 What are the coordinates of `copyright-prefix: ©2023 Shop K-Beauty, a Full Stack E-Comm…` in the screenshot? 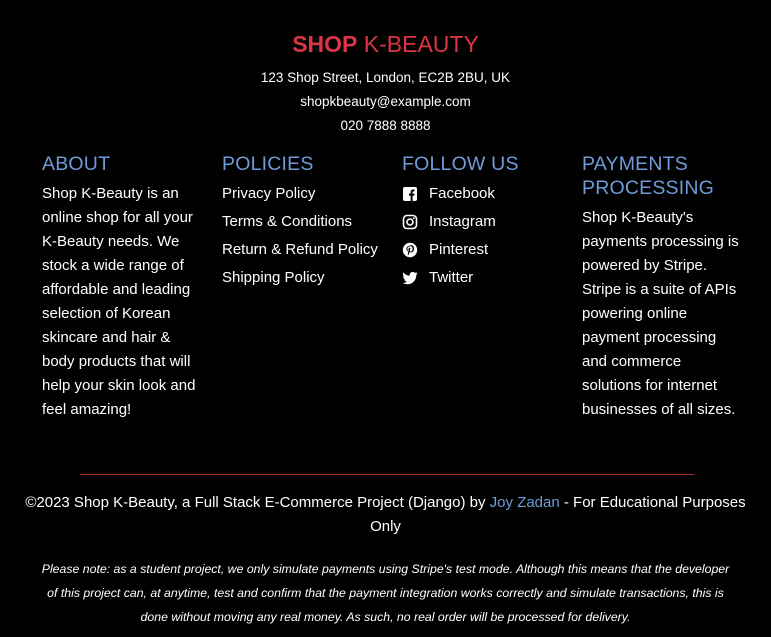 It's located at (257, 502).